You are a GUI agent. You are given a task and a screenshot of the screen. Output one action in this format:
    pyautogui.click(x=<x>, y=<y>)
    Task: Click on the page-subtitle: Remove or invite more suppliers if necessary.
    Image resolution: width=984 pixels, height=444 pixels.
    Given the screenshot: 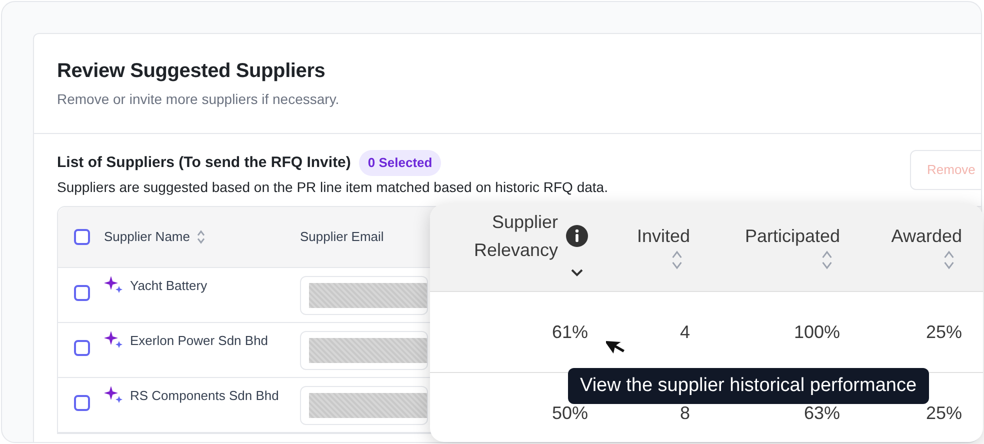 What is the action you would take?
    pyautogui.click(x=198, y=99)
    